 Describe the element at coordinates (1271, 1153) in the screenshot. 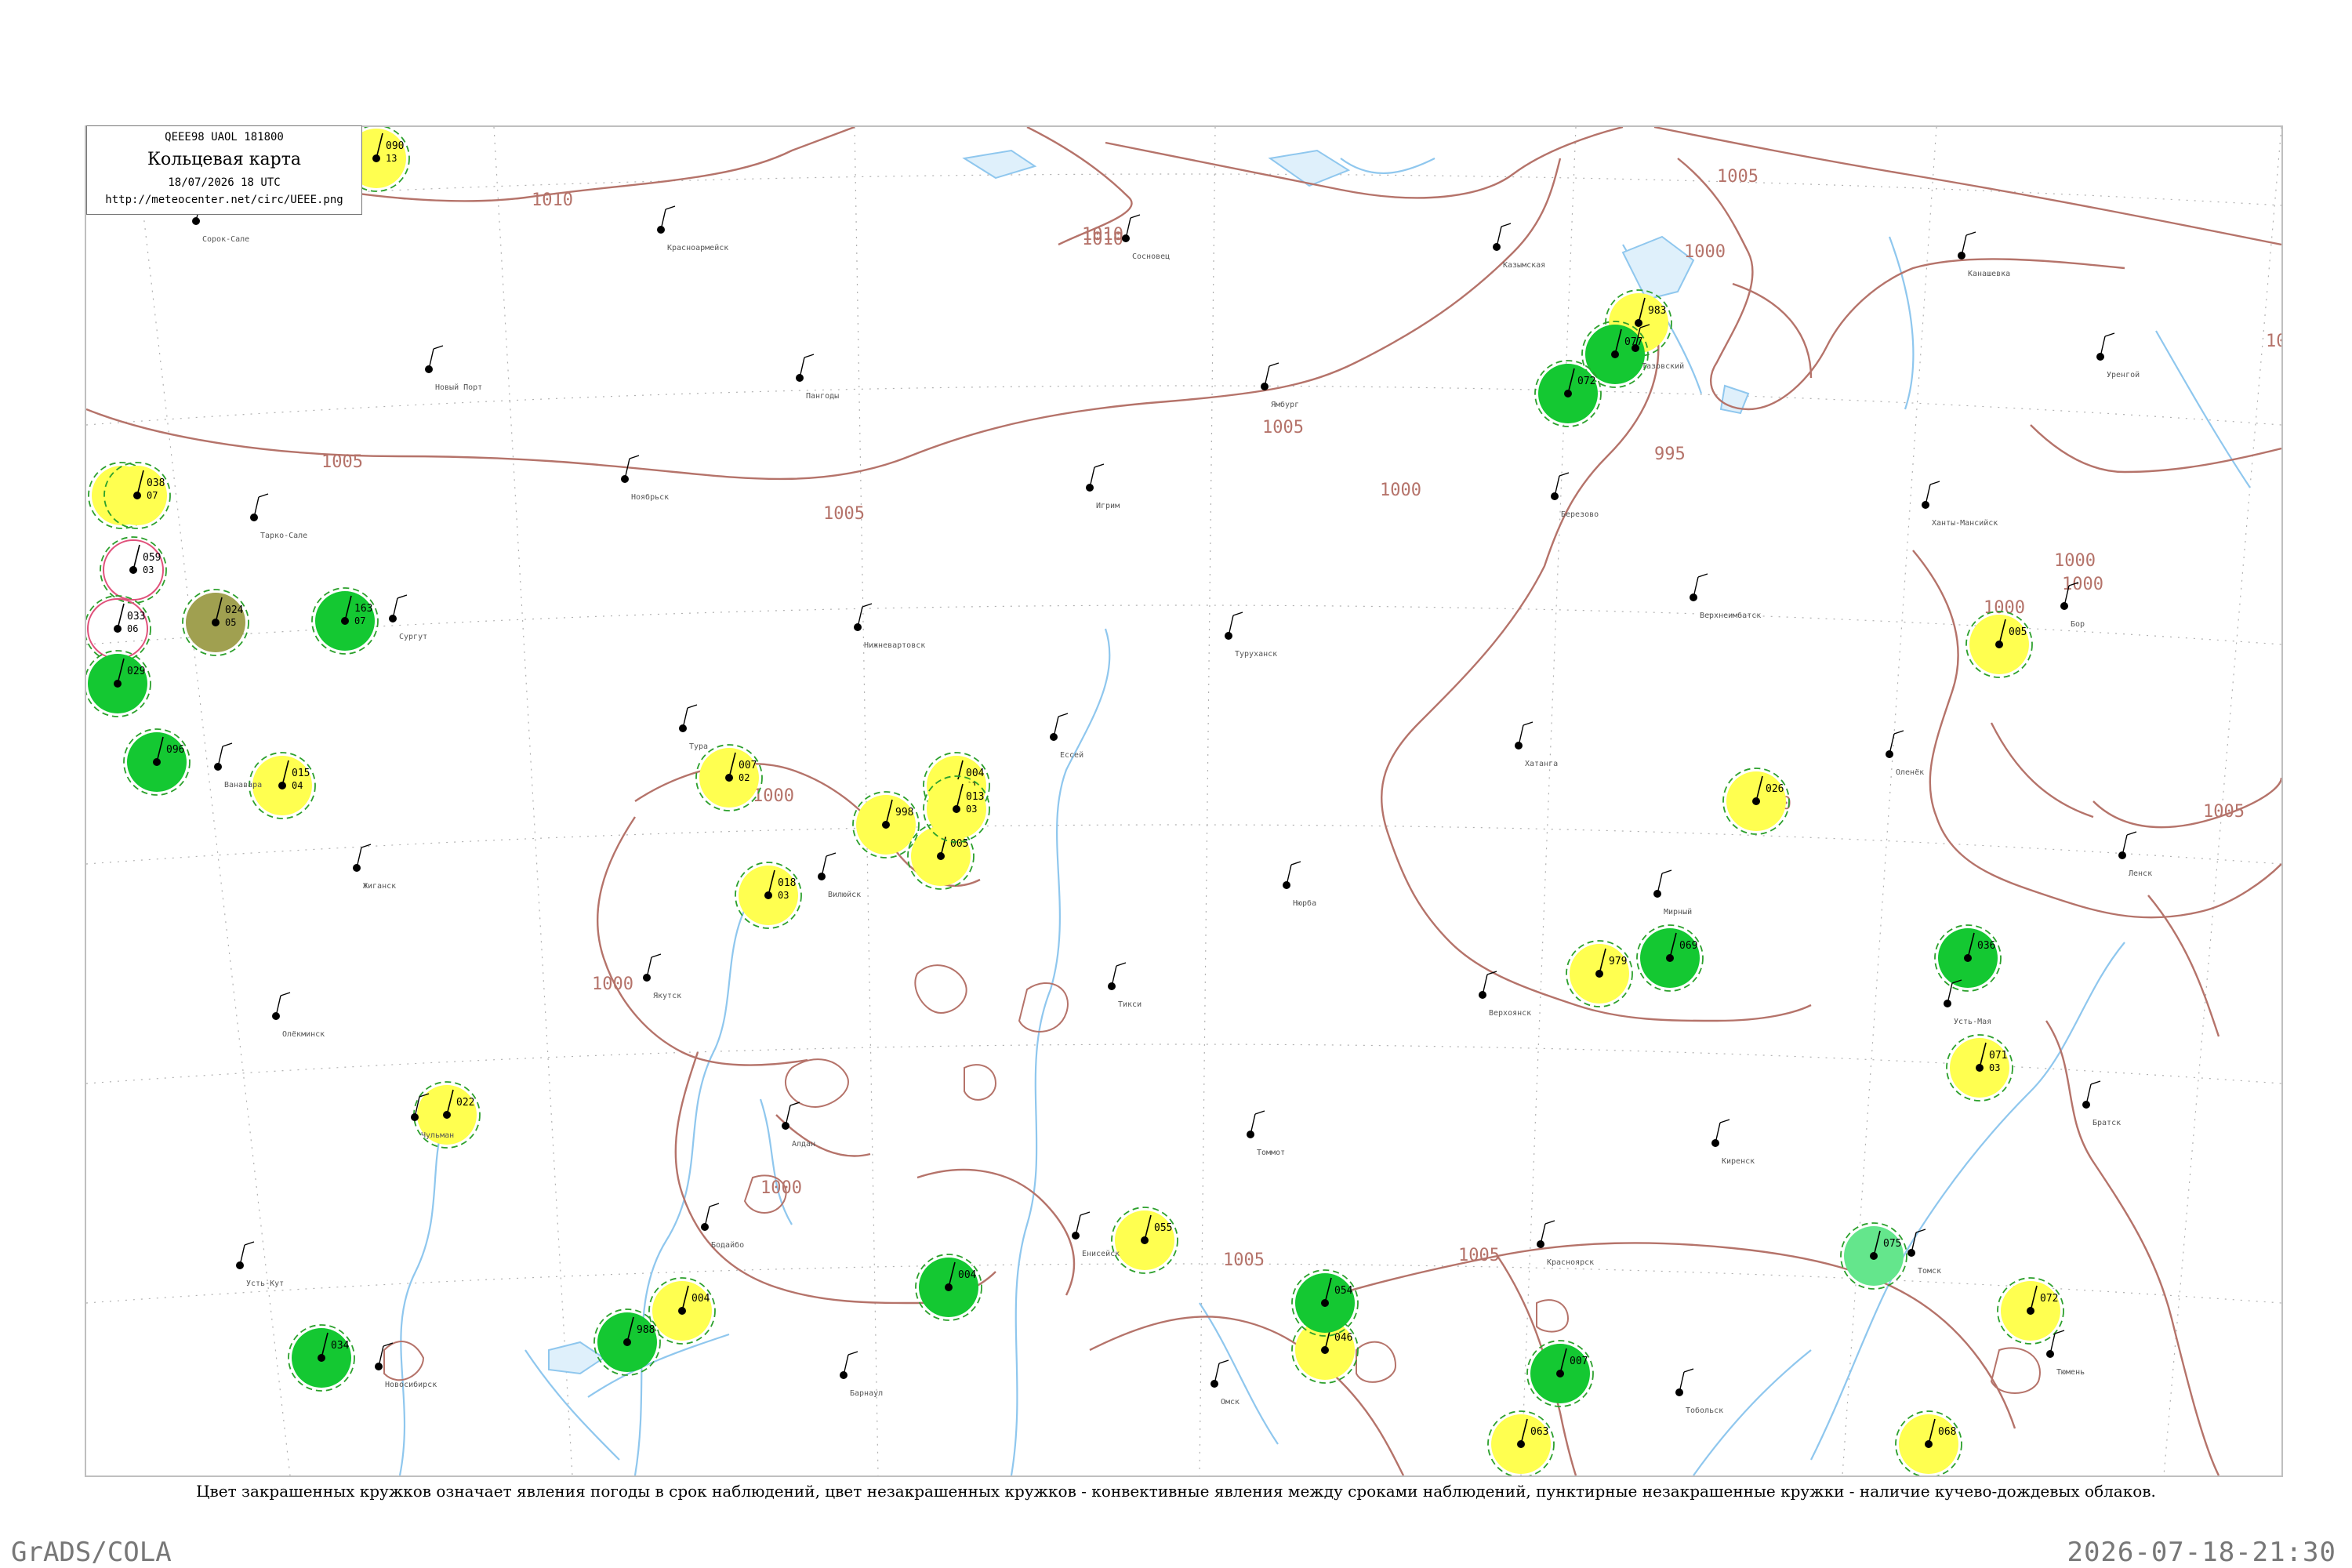

I see `station-name: Томмот` at that location.